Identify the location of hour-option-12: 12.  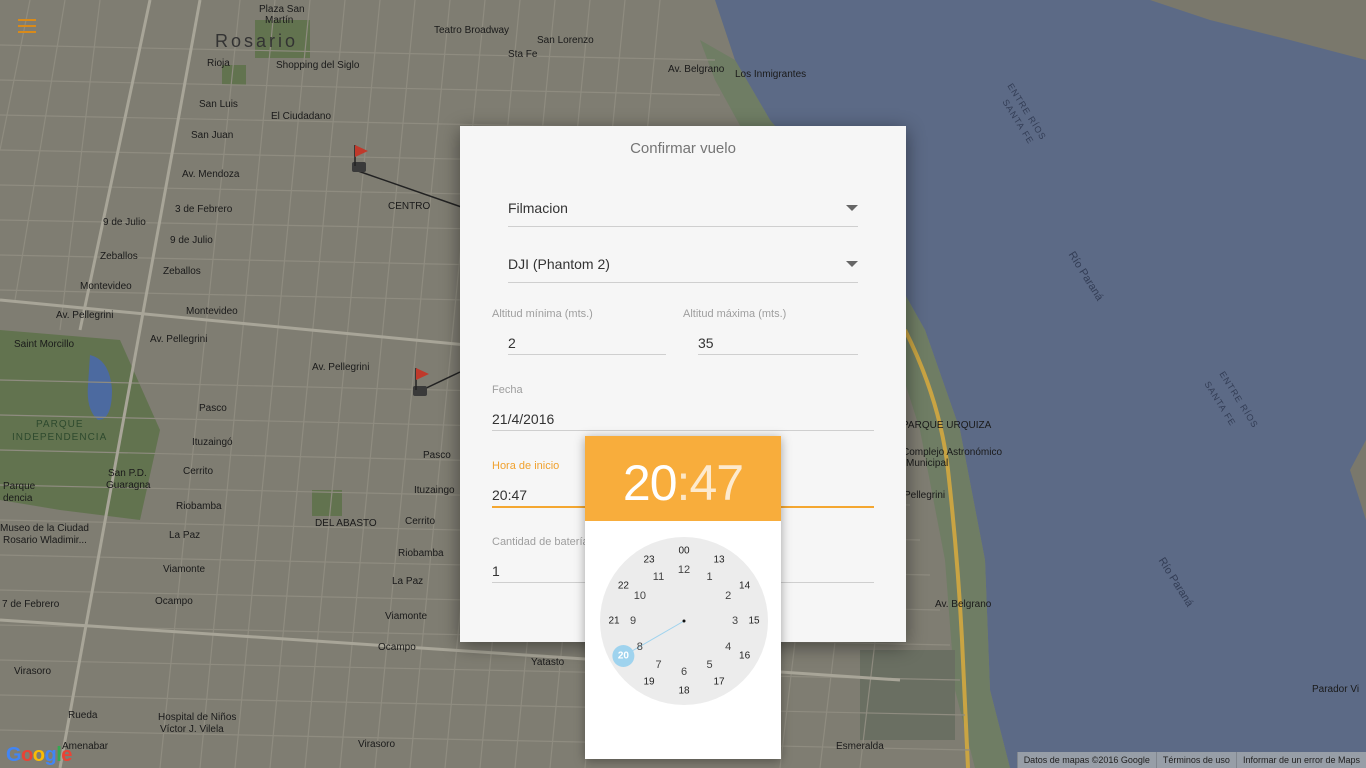
(684, 570).